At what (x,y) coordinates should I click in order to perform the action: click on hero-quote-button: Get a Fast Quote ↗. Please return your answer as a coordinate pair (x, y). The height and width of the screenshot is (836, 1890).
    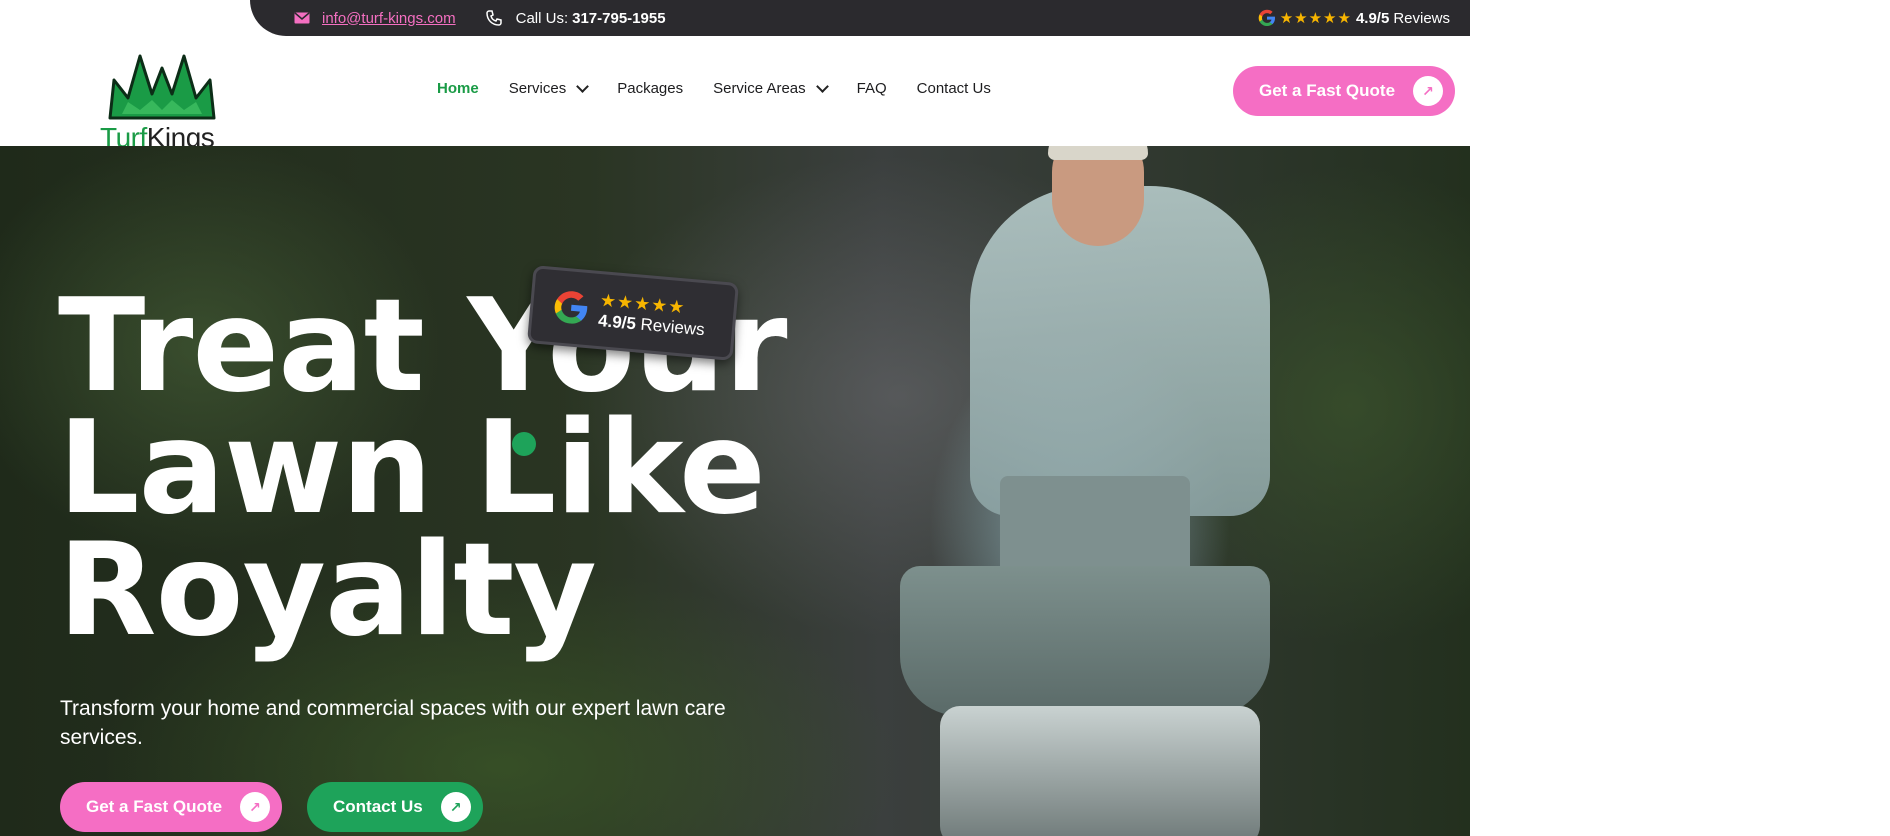
    Looking at the image, I should click on (171, 807).